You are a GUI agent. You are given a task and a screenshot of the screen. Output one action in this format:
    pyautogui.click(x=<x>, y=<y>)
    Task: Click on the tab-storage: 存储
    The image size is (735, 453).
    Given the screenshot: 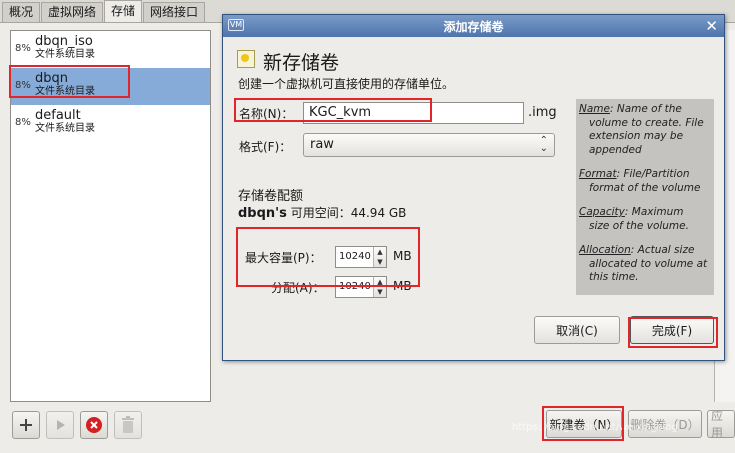 What is the action you would take?
    pyautogui.click(x=123, y=11)
    